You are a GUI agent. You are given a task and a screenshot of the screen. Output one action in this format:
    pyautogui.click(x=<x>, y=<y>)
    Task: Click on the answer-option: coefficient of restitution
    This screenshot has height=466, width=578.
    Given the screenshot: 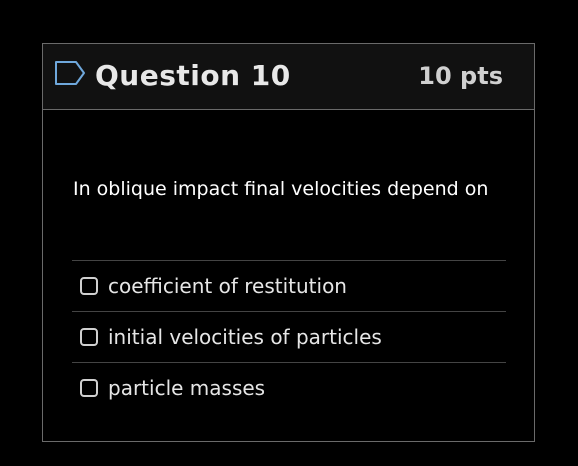 What is the action you would take?
    pyautogui.click(x=289, y=285)
    